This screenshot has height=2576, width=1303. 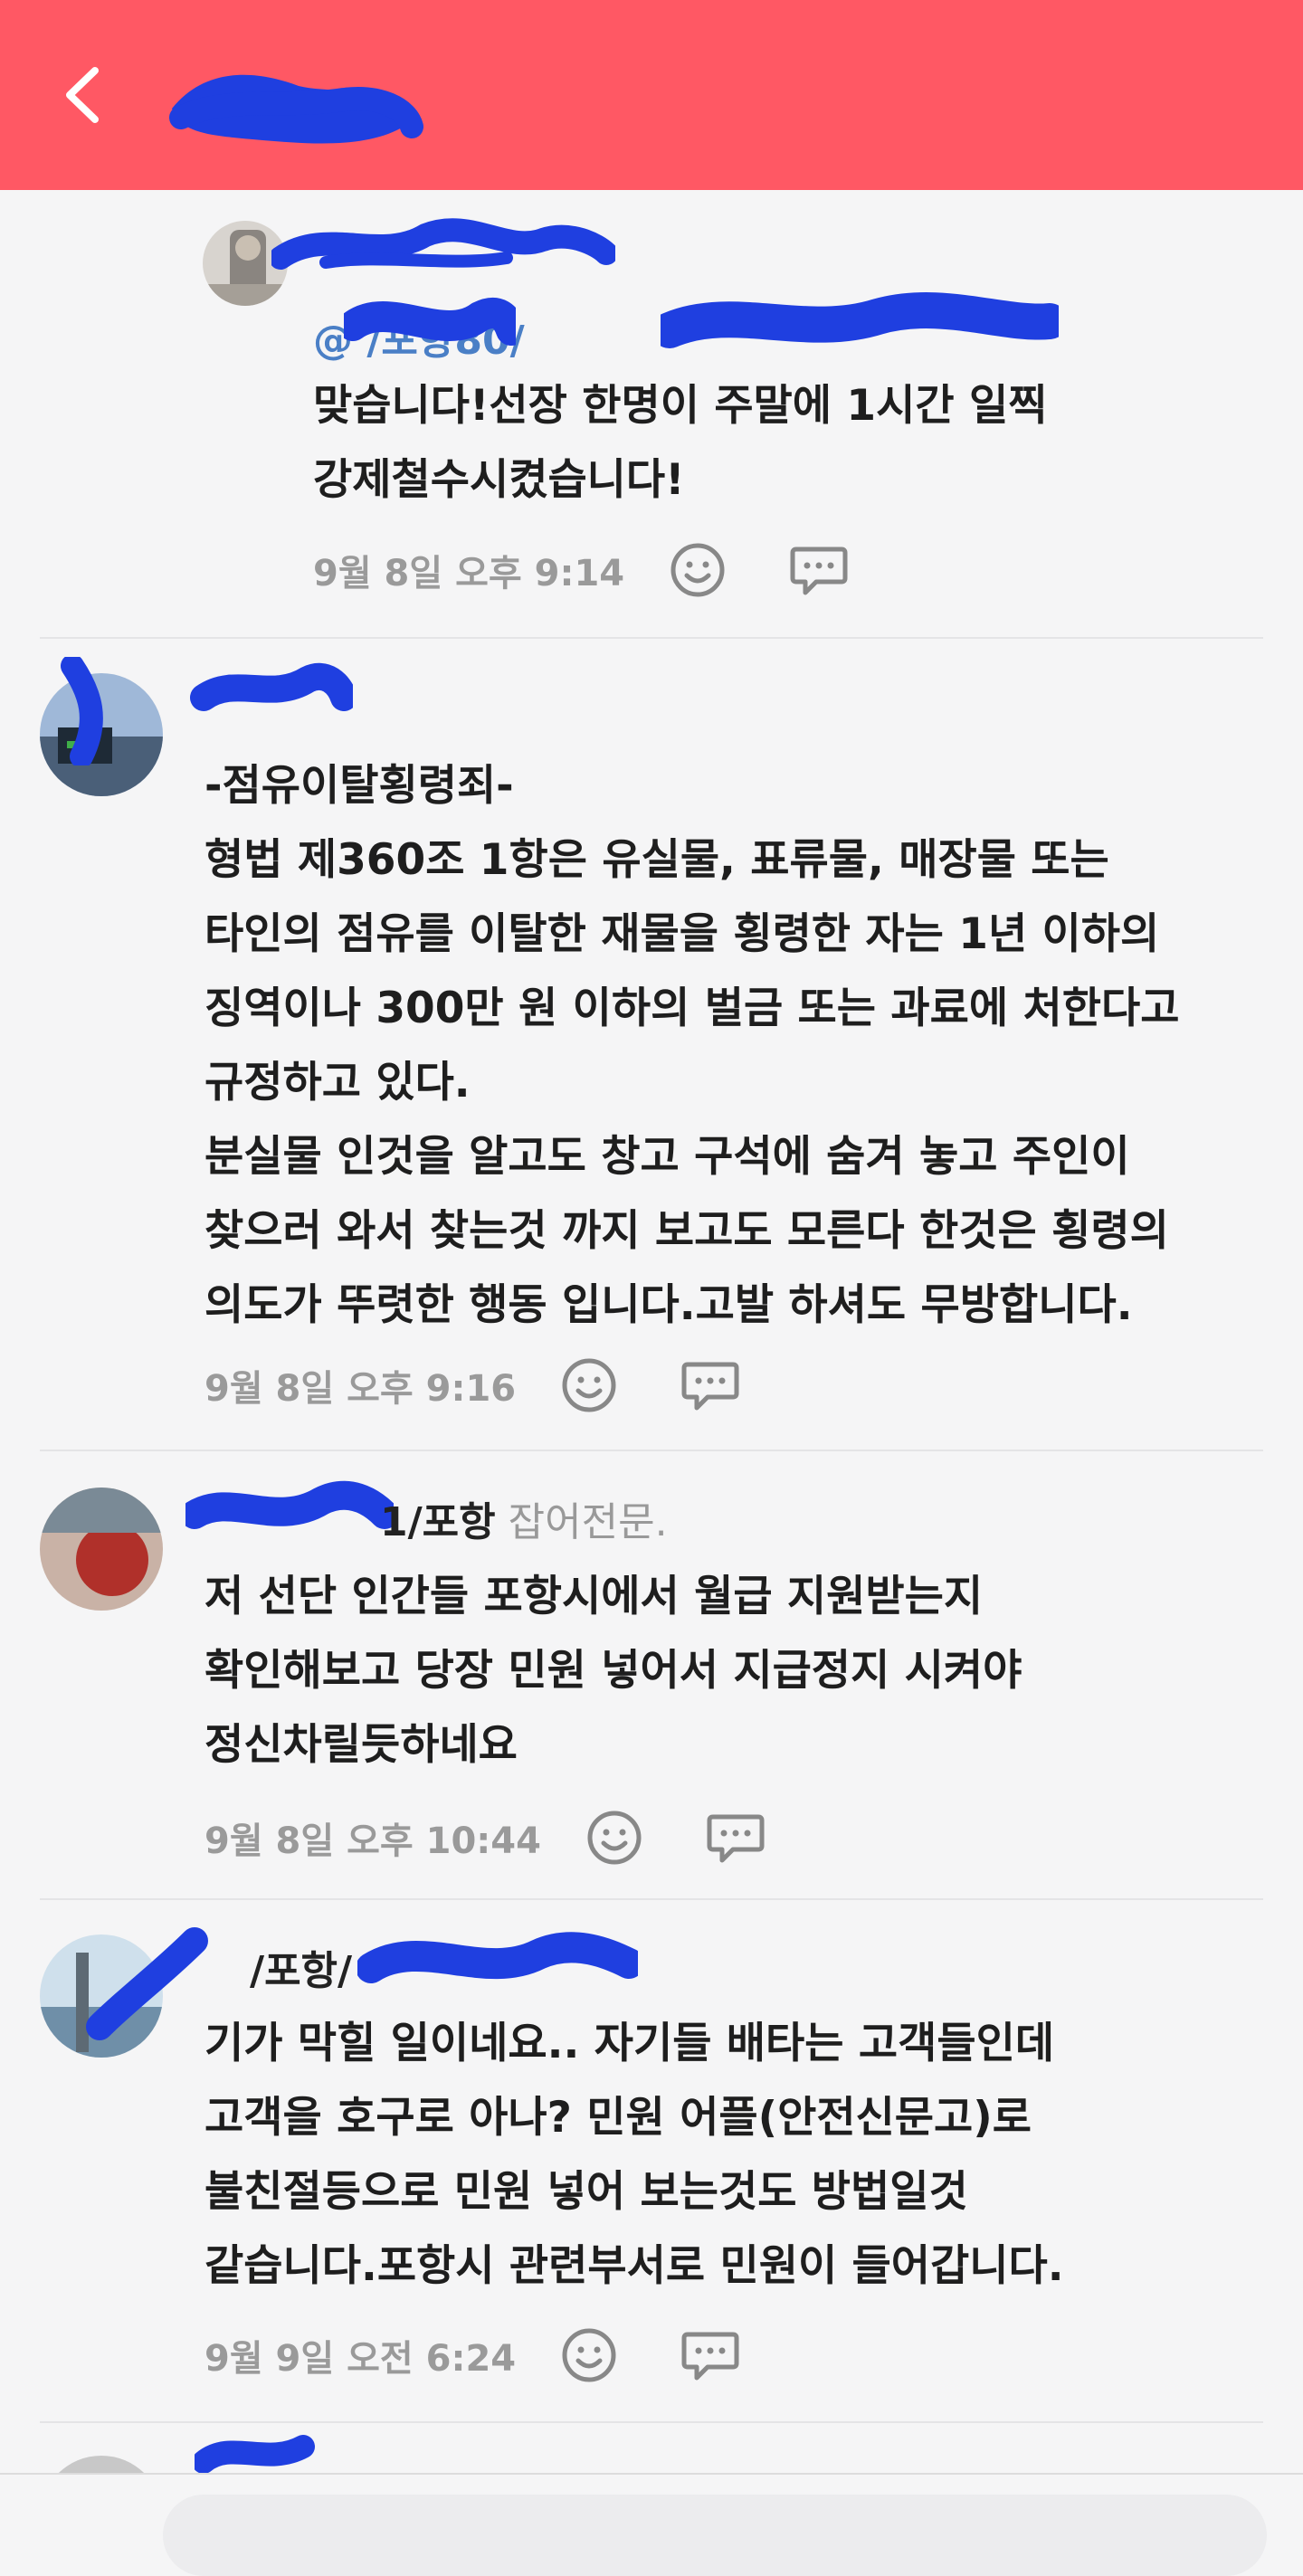 I want to click on top-app-bar, so click(x=651, y=95).